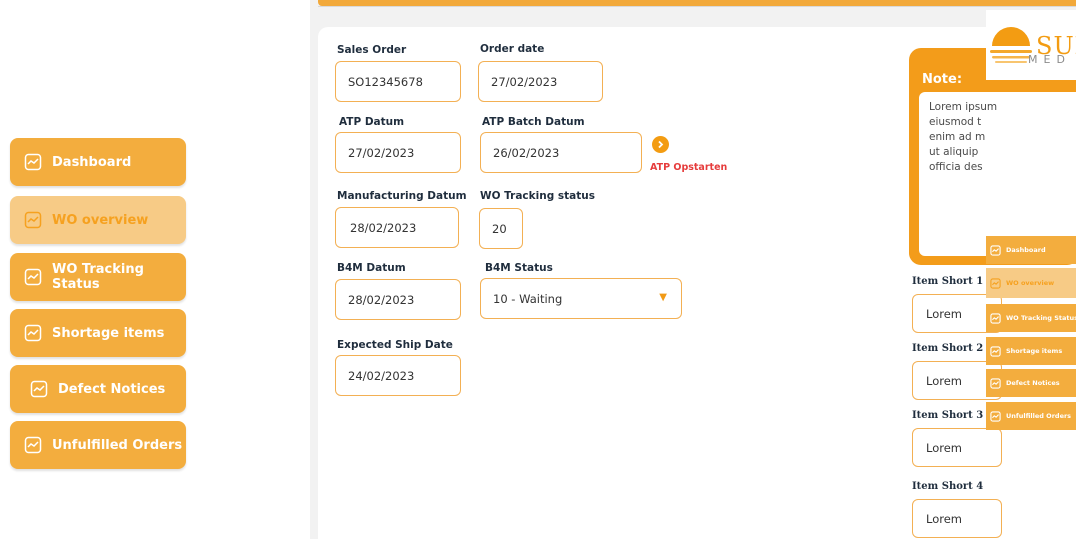 Image resolution: width=1076 pixels, height=539 pixels. What do you see at coordinates (957, 518) in the screenshot?
I see `item-short-4-field: Lorem` at bounding box center [957, 518].